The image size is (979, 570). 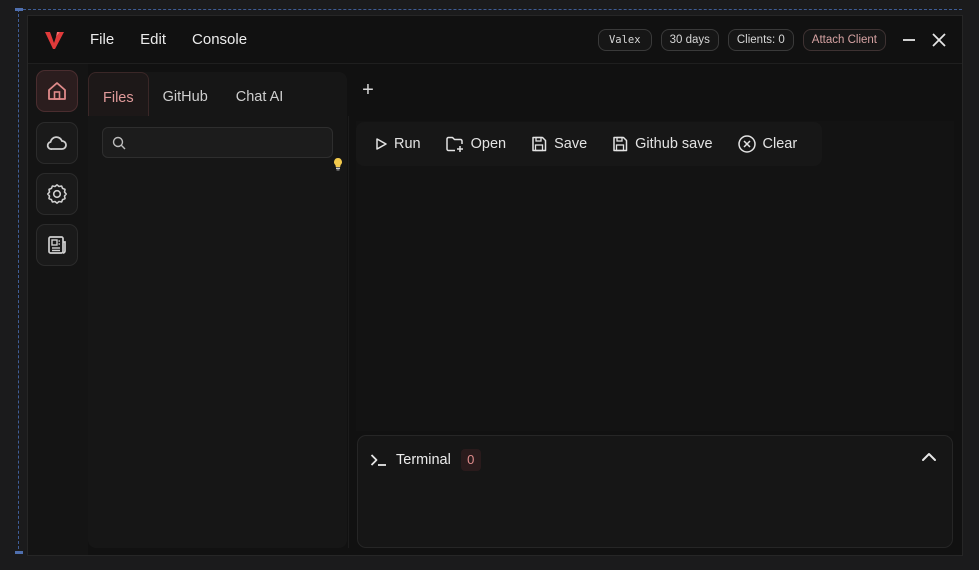 What do you see at coordinates (624, 40) in the screenshot?
I see `user-badge: Valex` at bounding box center [624, 40].